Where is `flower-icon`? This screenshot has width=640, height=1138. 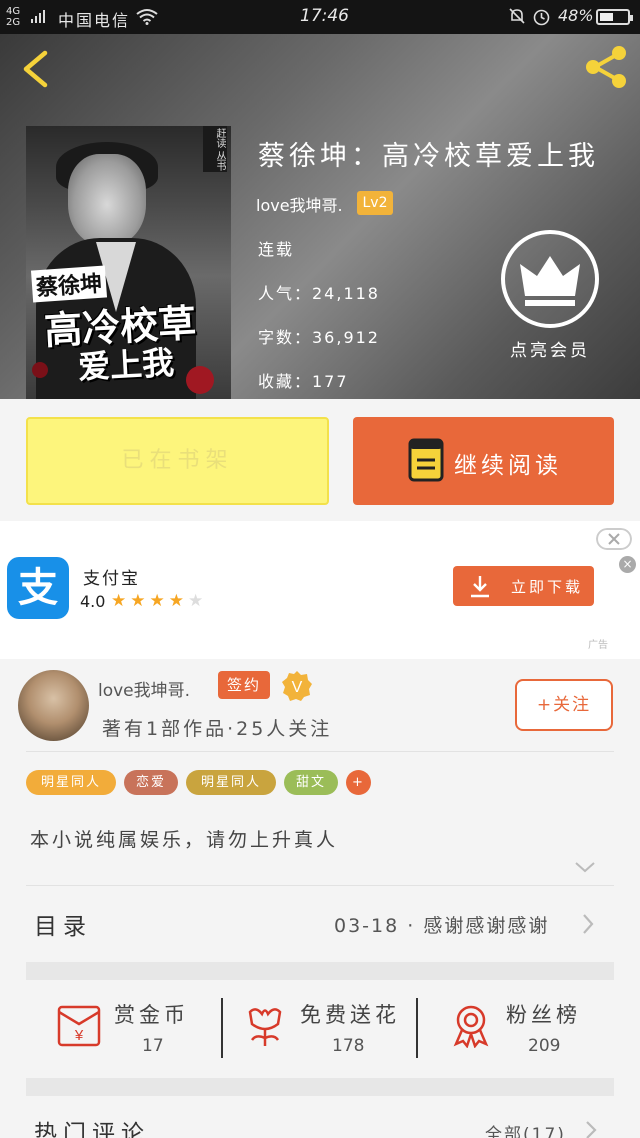 flower-icon is located at coordinates (265, 1027).